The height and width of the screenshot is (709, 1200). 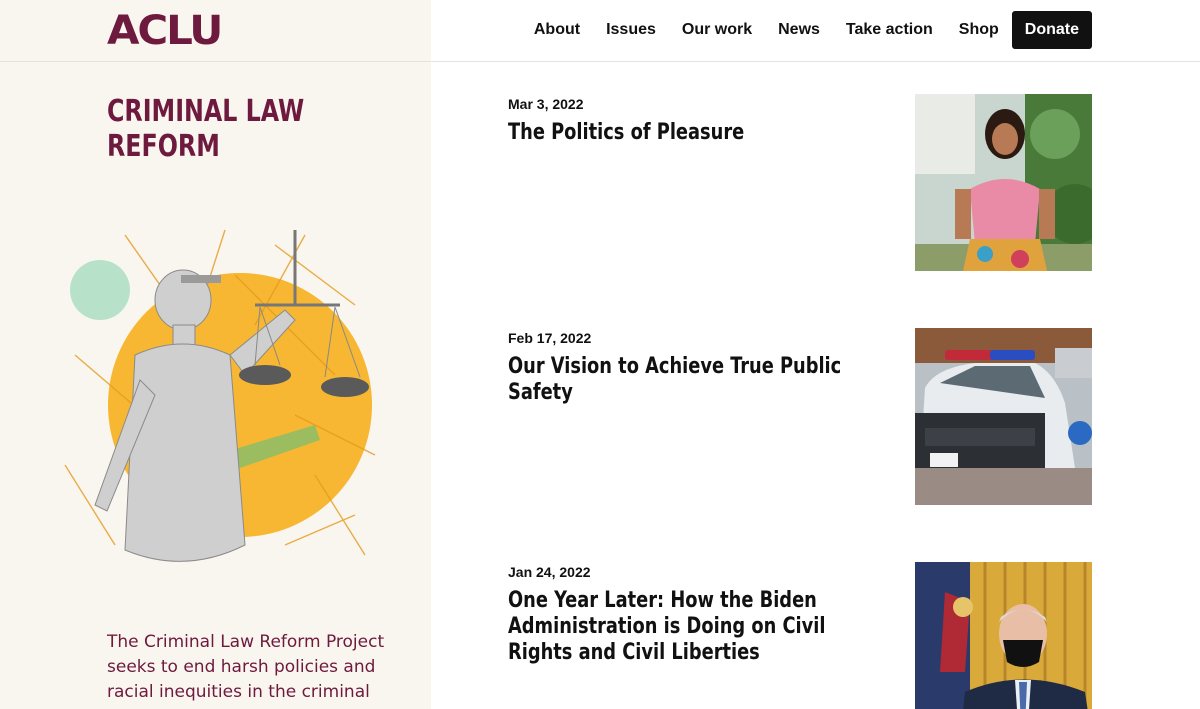 I want to click on aclu-logo: ACLU, so click(x=165, y=31).